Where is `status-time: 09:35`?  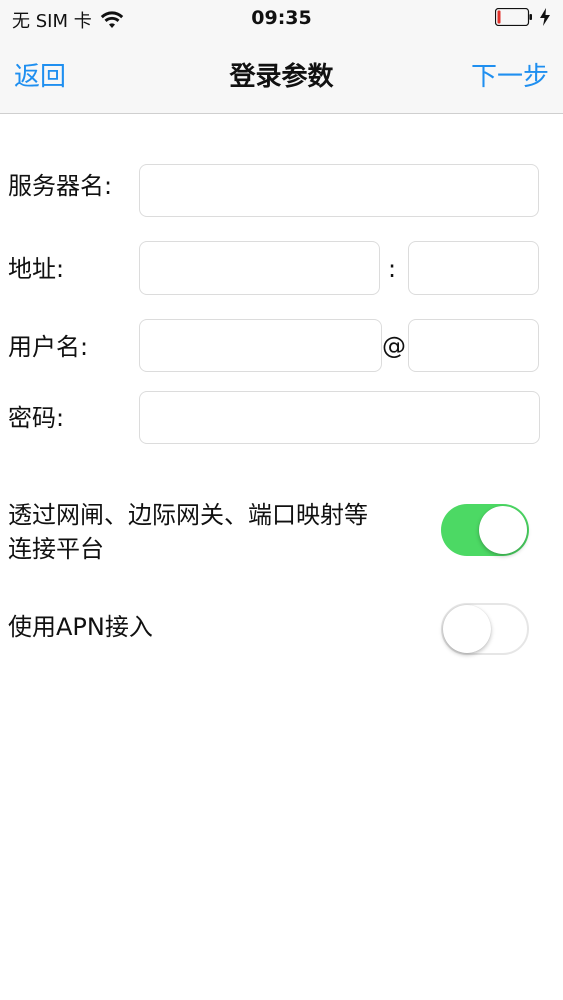 status-time: 09:35 is located at coordinates (281, 18).